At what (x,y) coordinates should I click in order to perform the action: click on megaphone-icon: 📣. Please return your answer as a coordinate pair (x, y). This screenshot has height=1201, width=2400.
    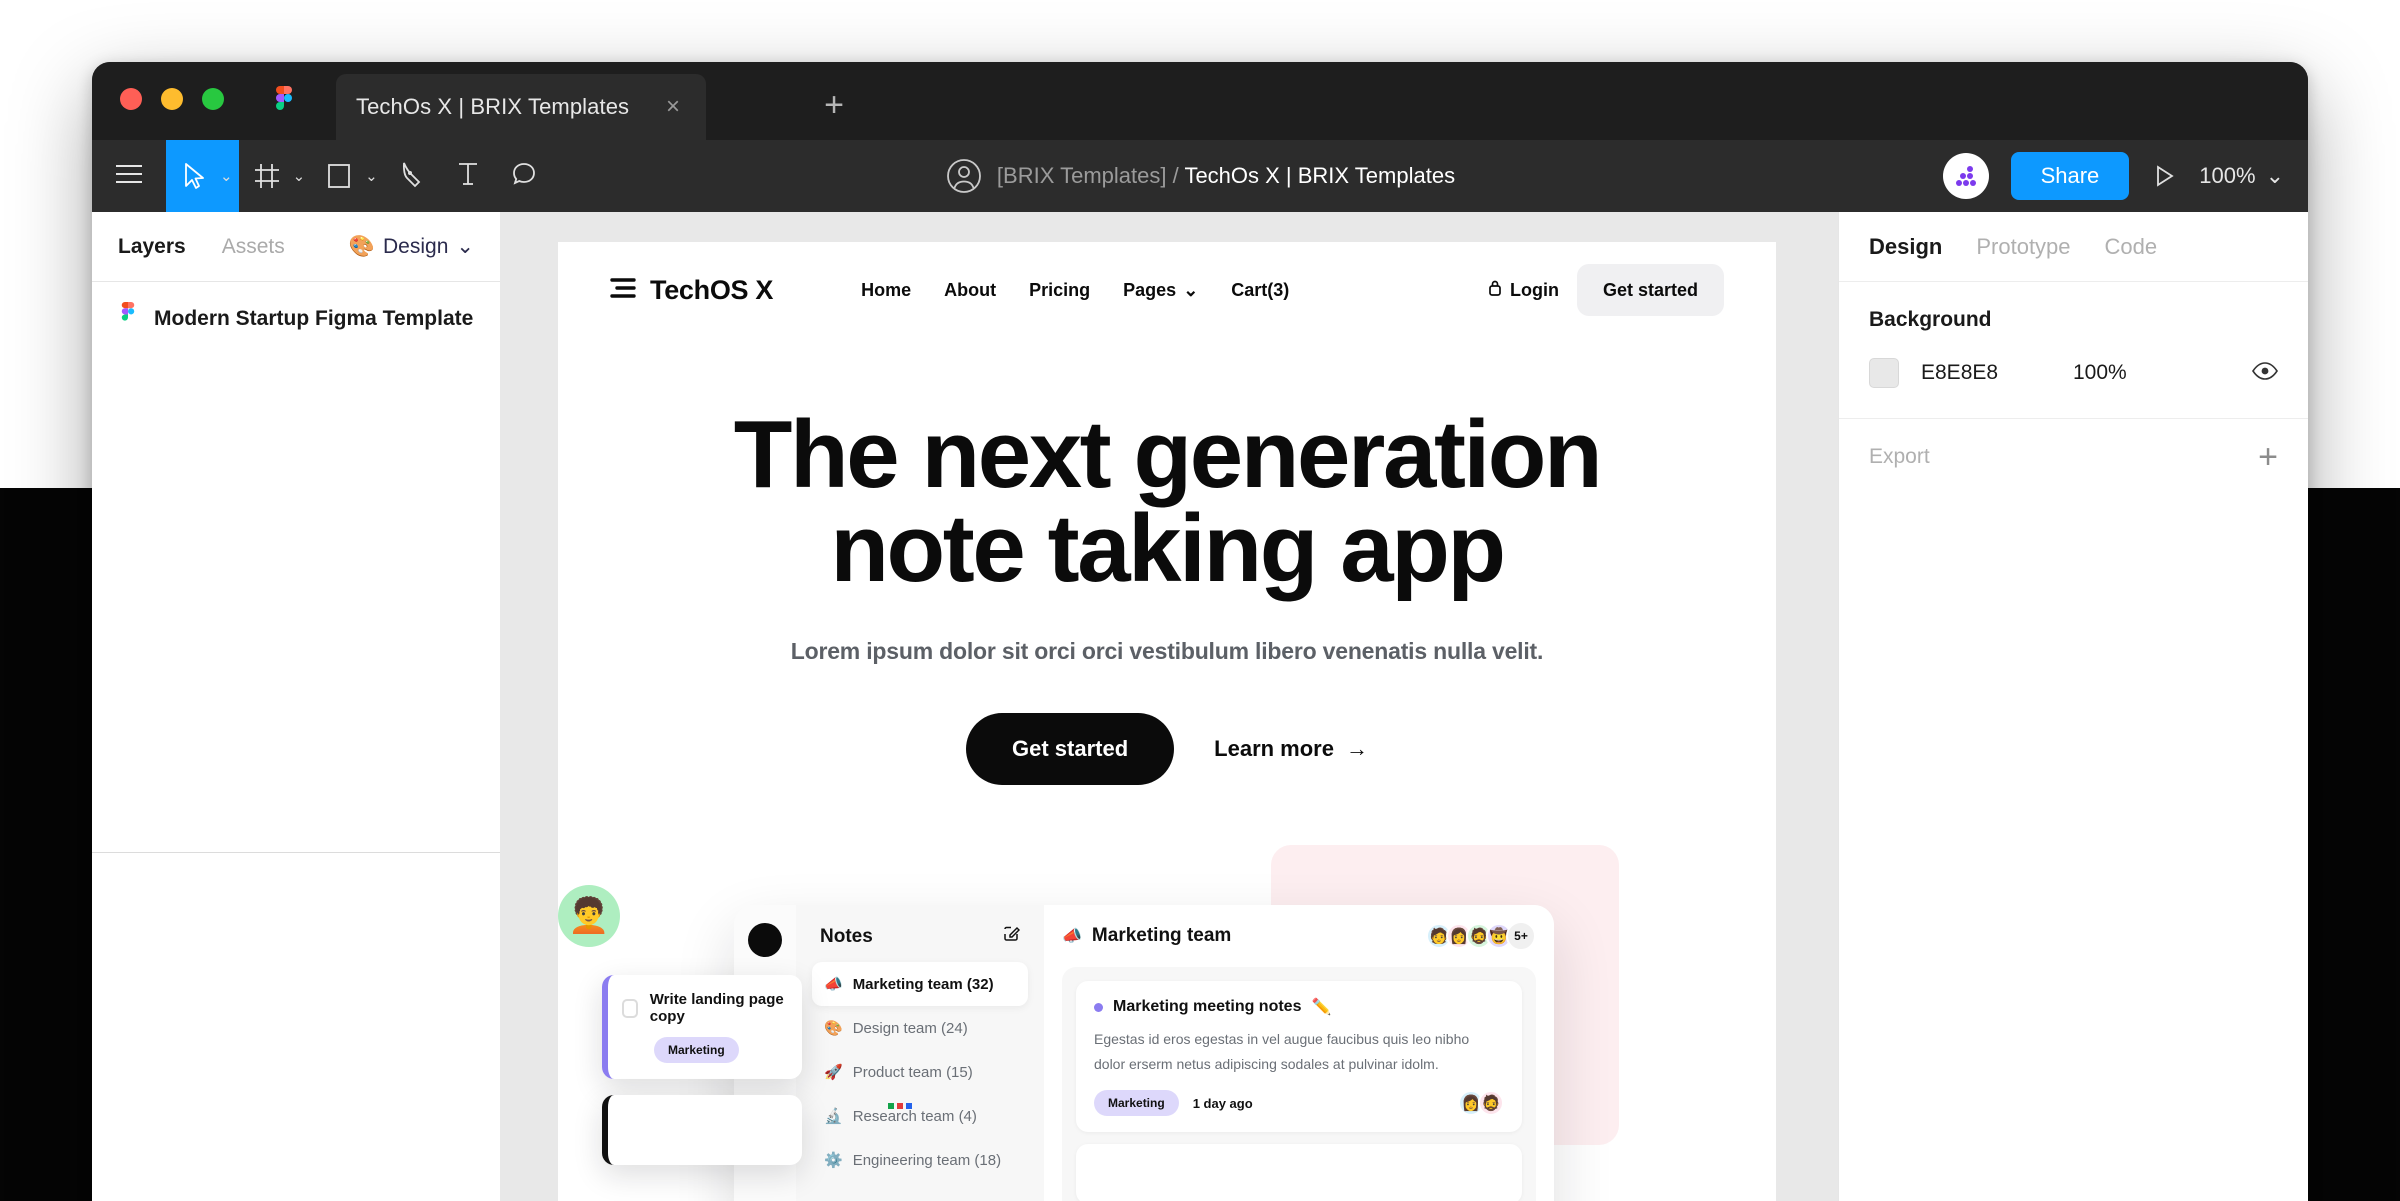
    Looking at the image, I should click on (833, 985).